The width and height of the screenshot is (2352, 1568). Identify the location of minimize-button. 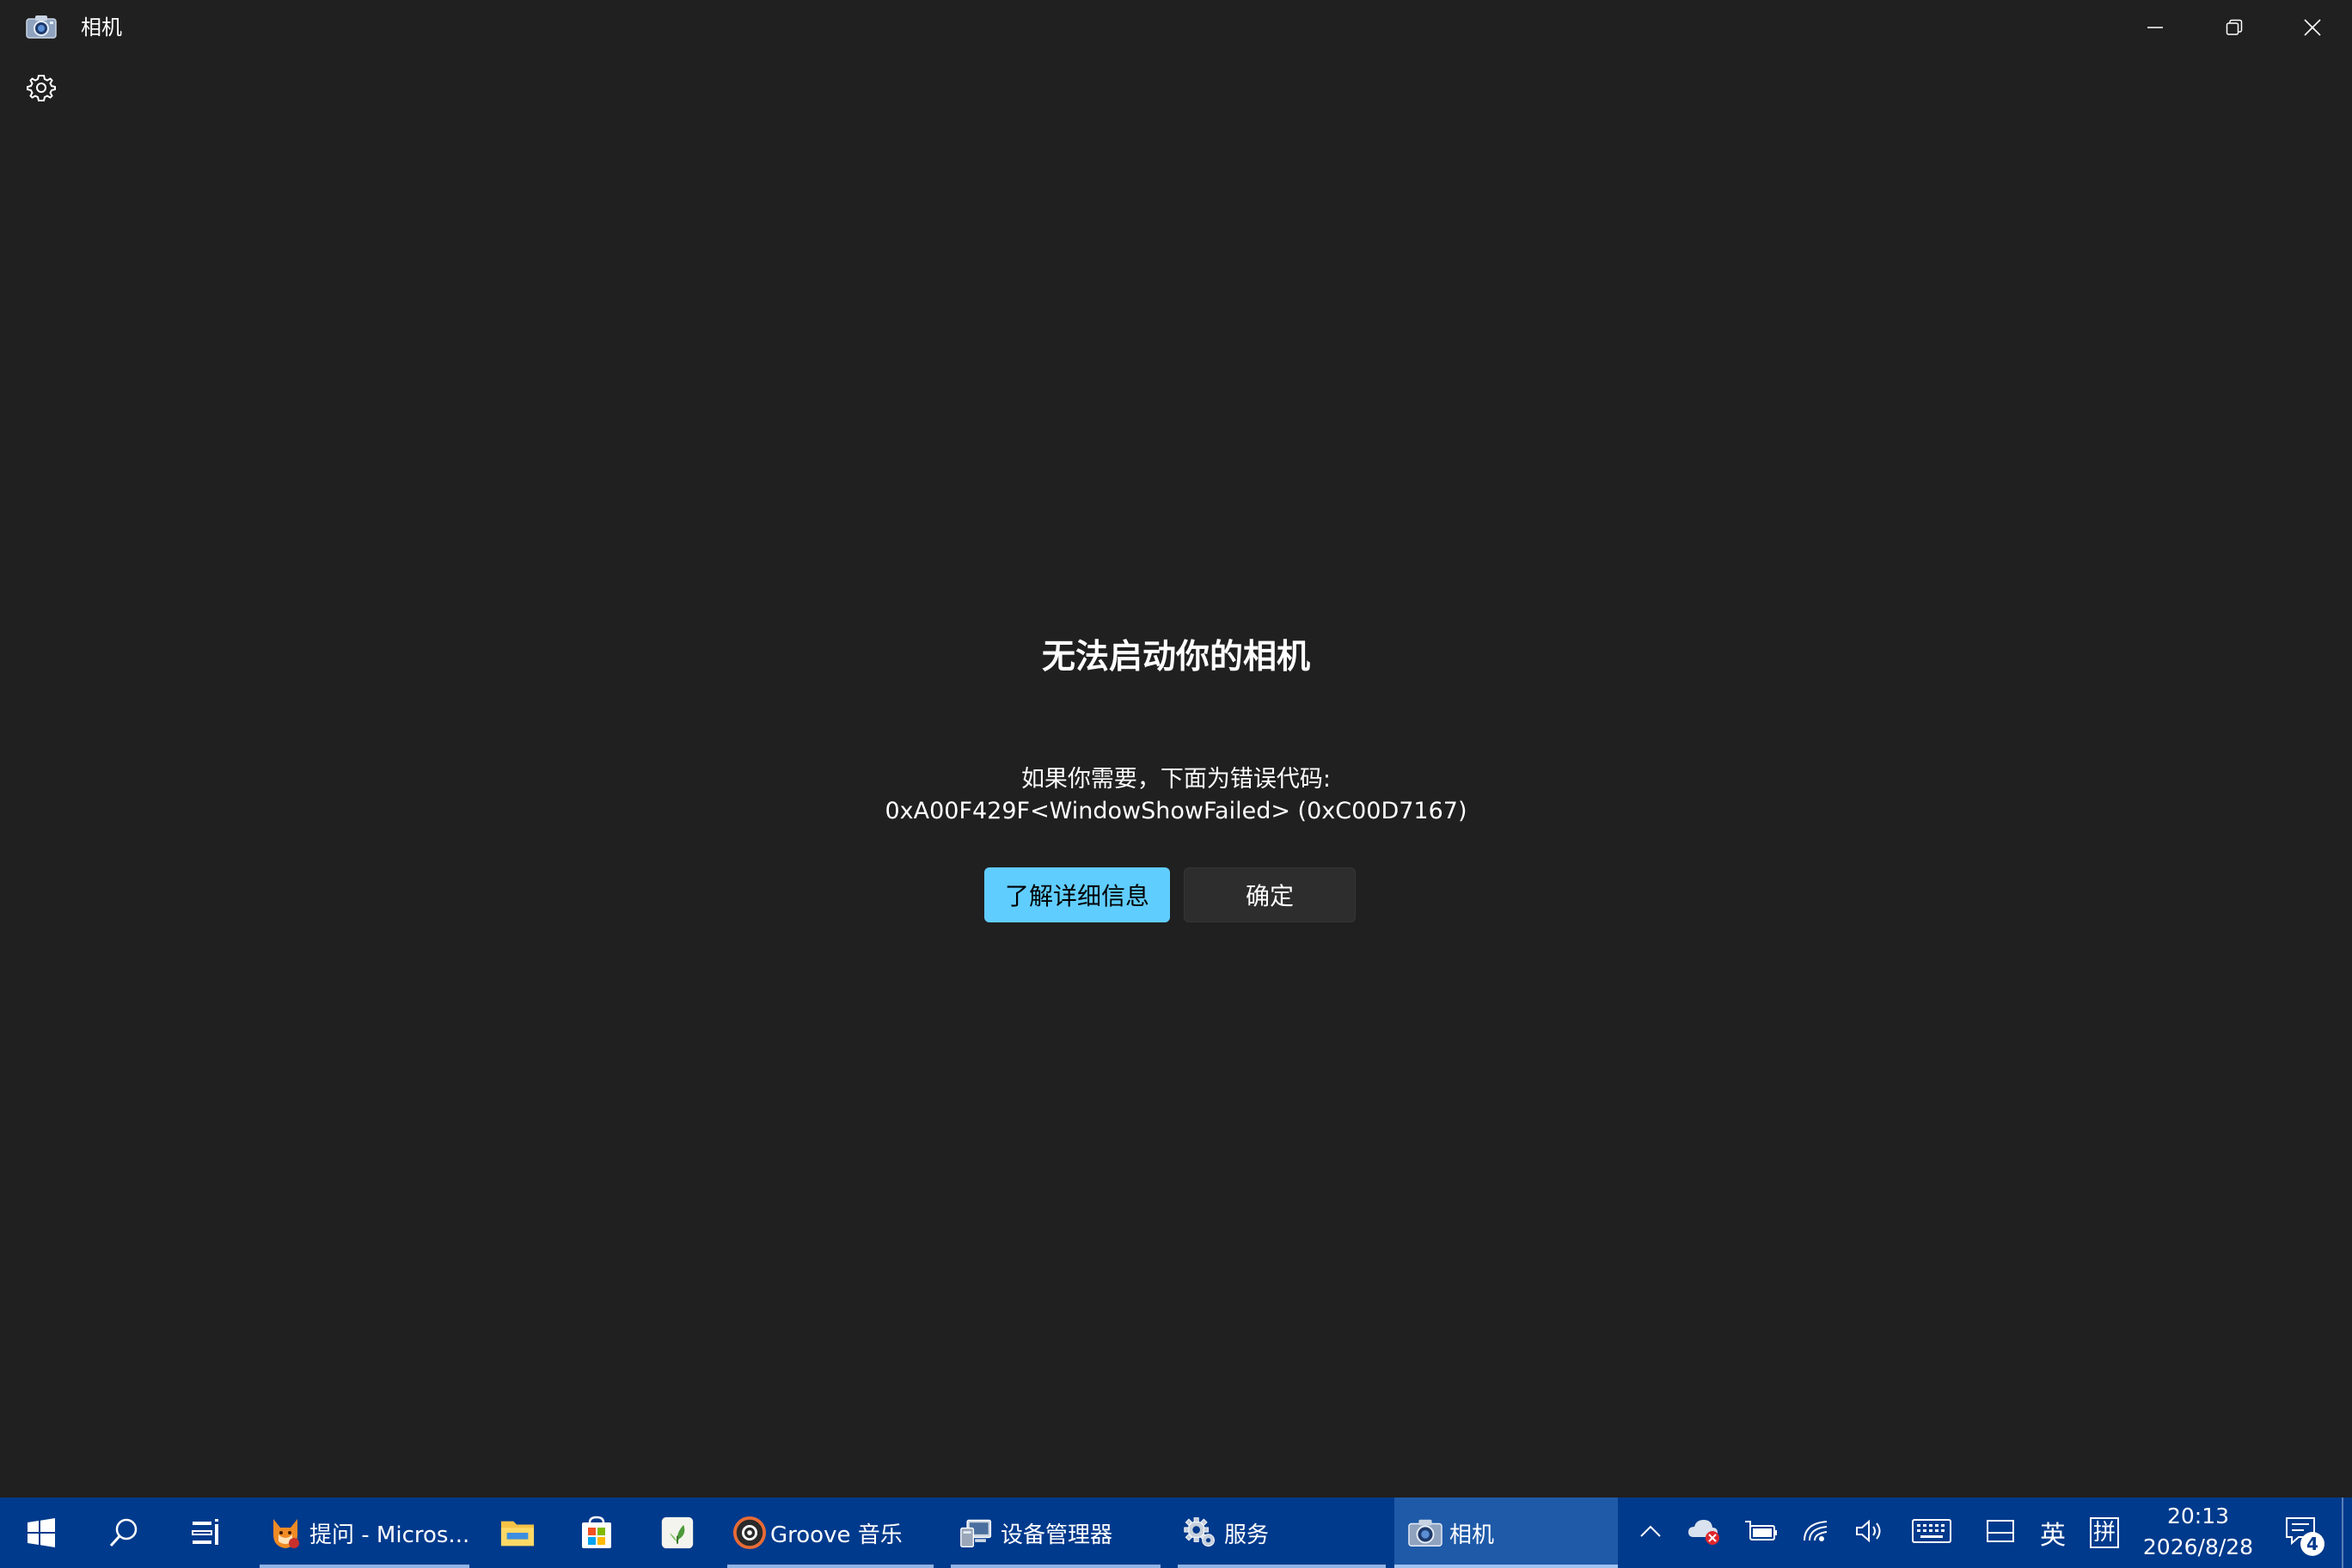
(2155, 27).